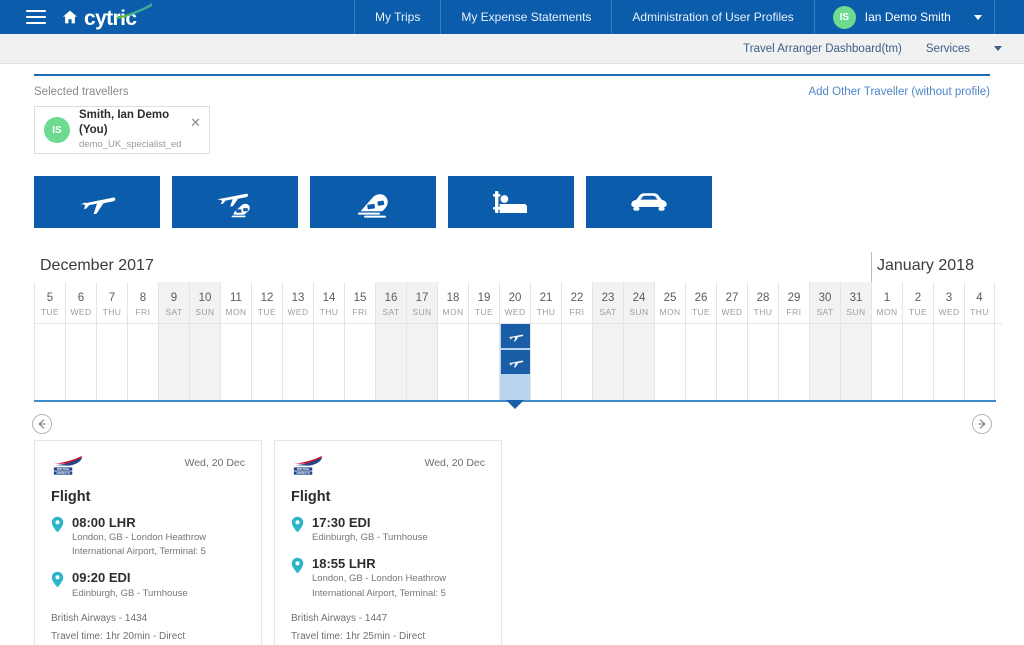 This screenshot has height=645, width=1024. I want to click on calendar-month-label: January 2018, so click(925, 265).